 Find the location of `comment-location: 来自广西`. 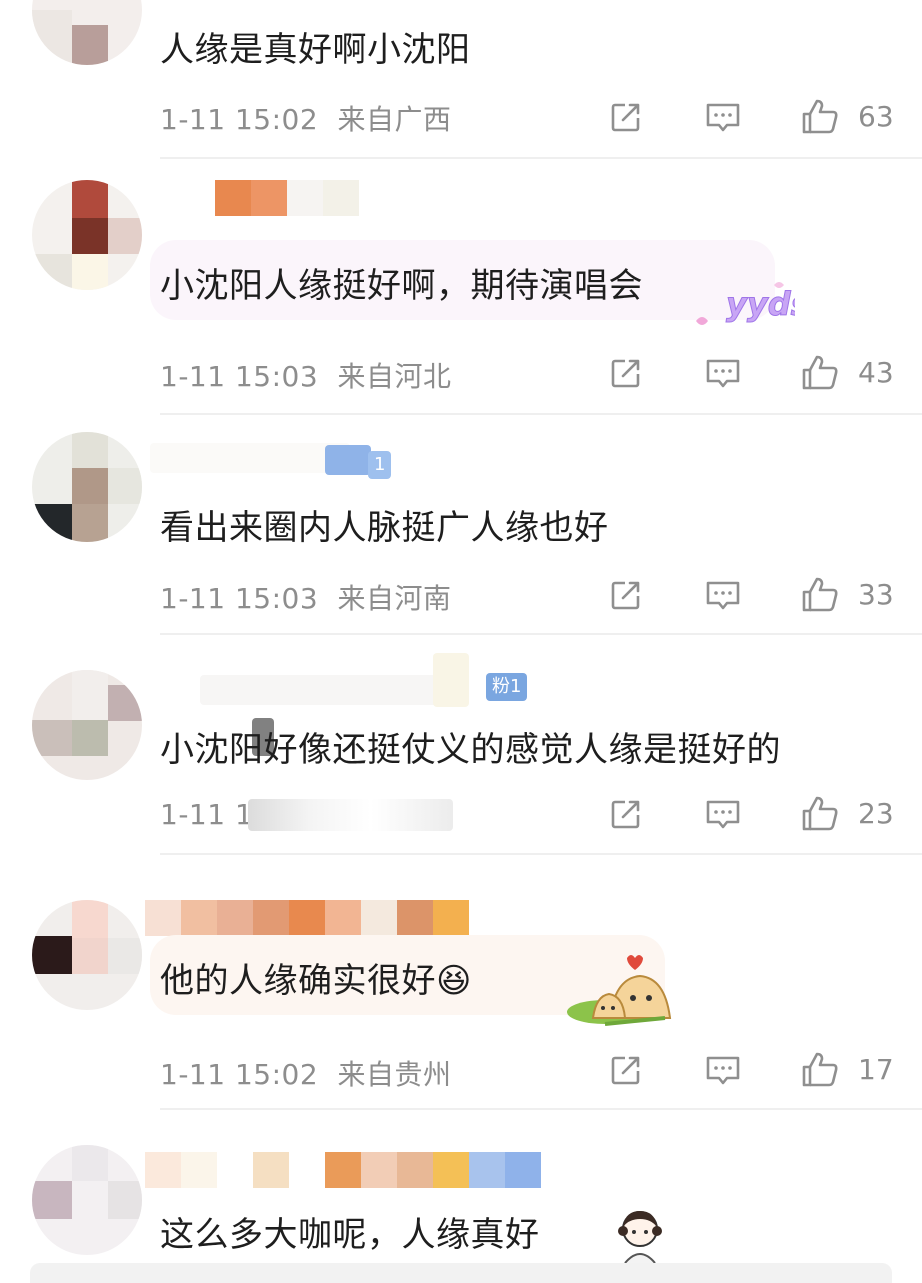

comment-location: 来自广西 is located at coordinates (394, 119).